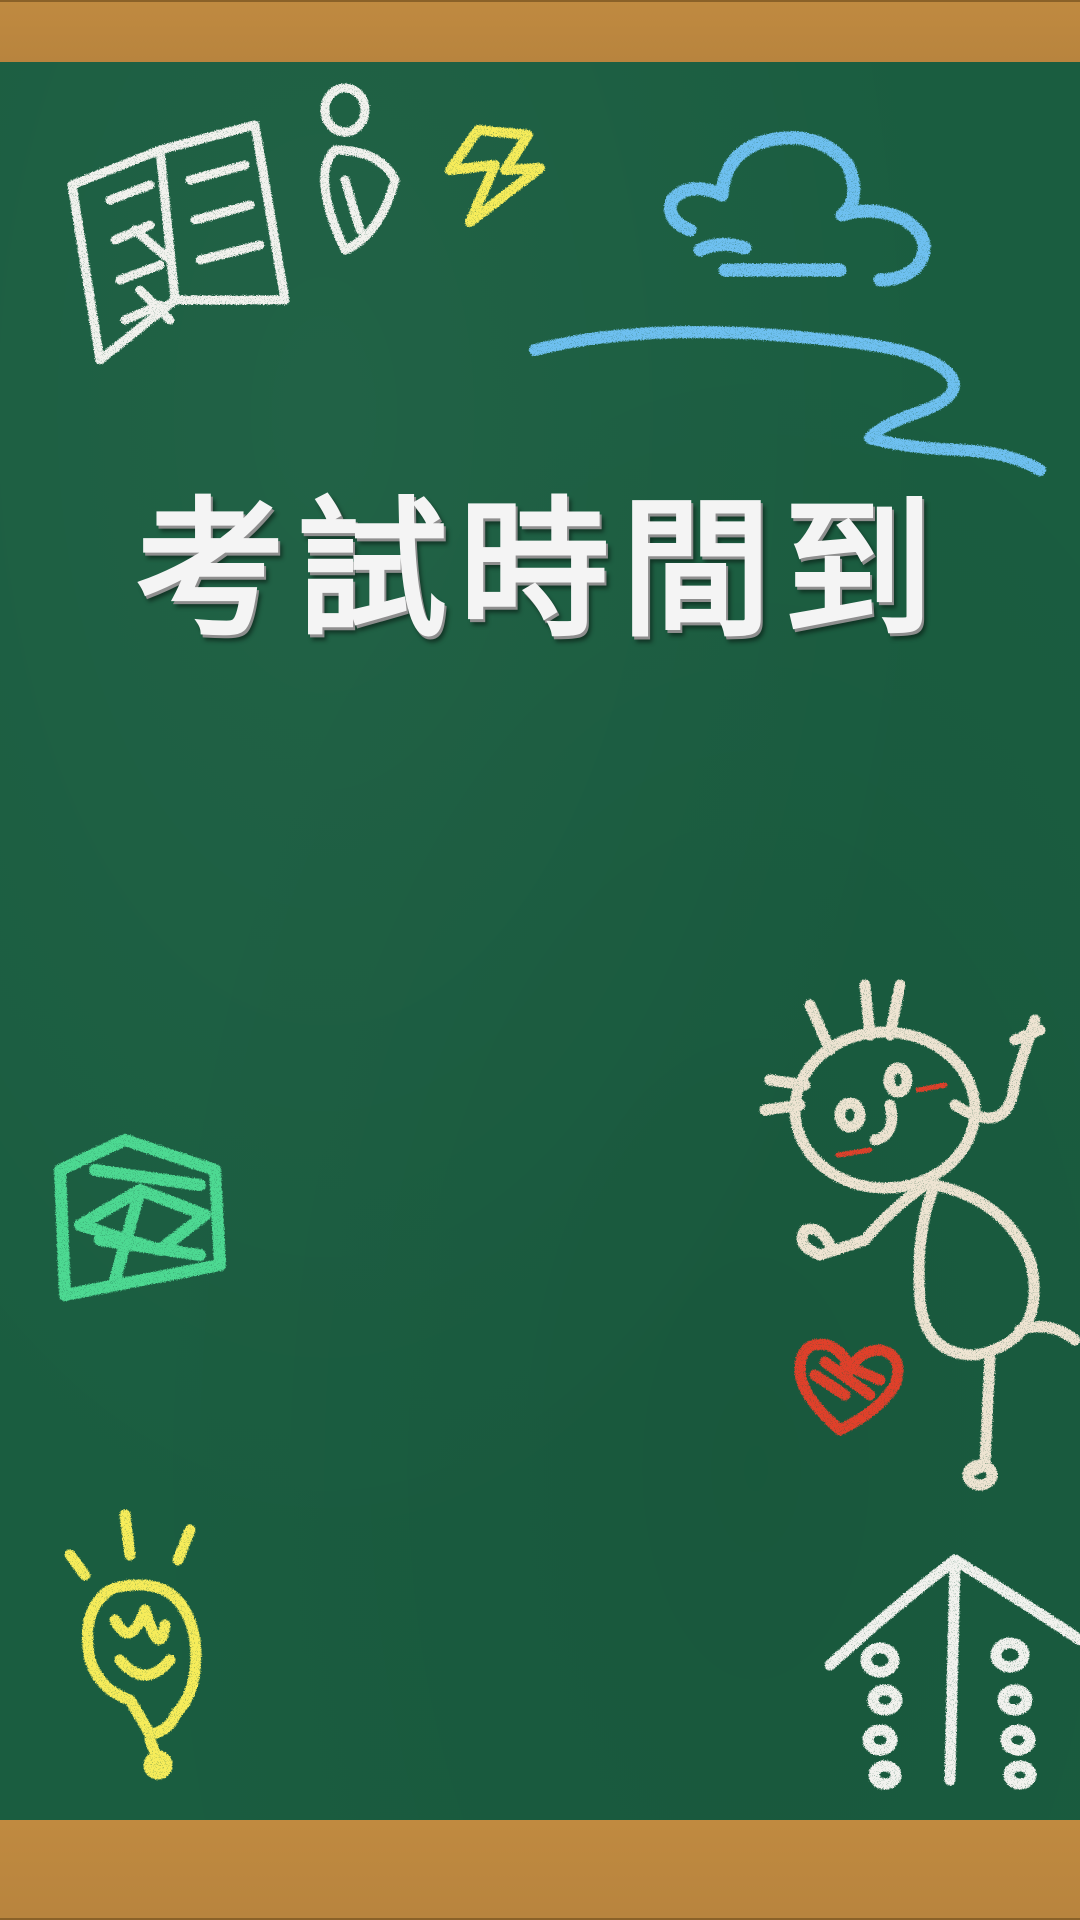 This screenshot has width=1080, height=1920. What do you see at coordinates (539, 570) in the screenshot?
I see `page-title: 考試時間到` at bounding box center [539, 570].